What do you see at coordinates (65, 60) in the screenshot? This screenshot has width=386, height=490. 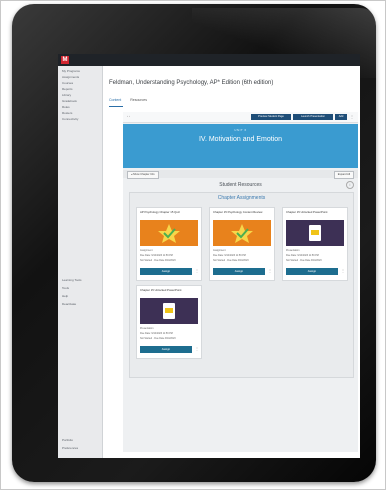 I see `brand-logo: M` at bounding box center [65, 60].